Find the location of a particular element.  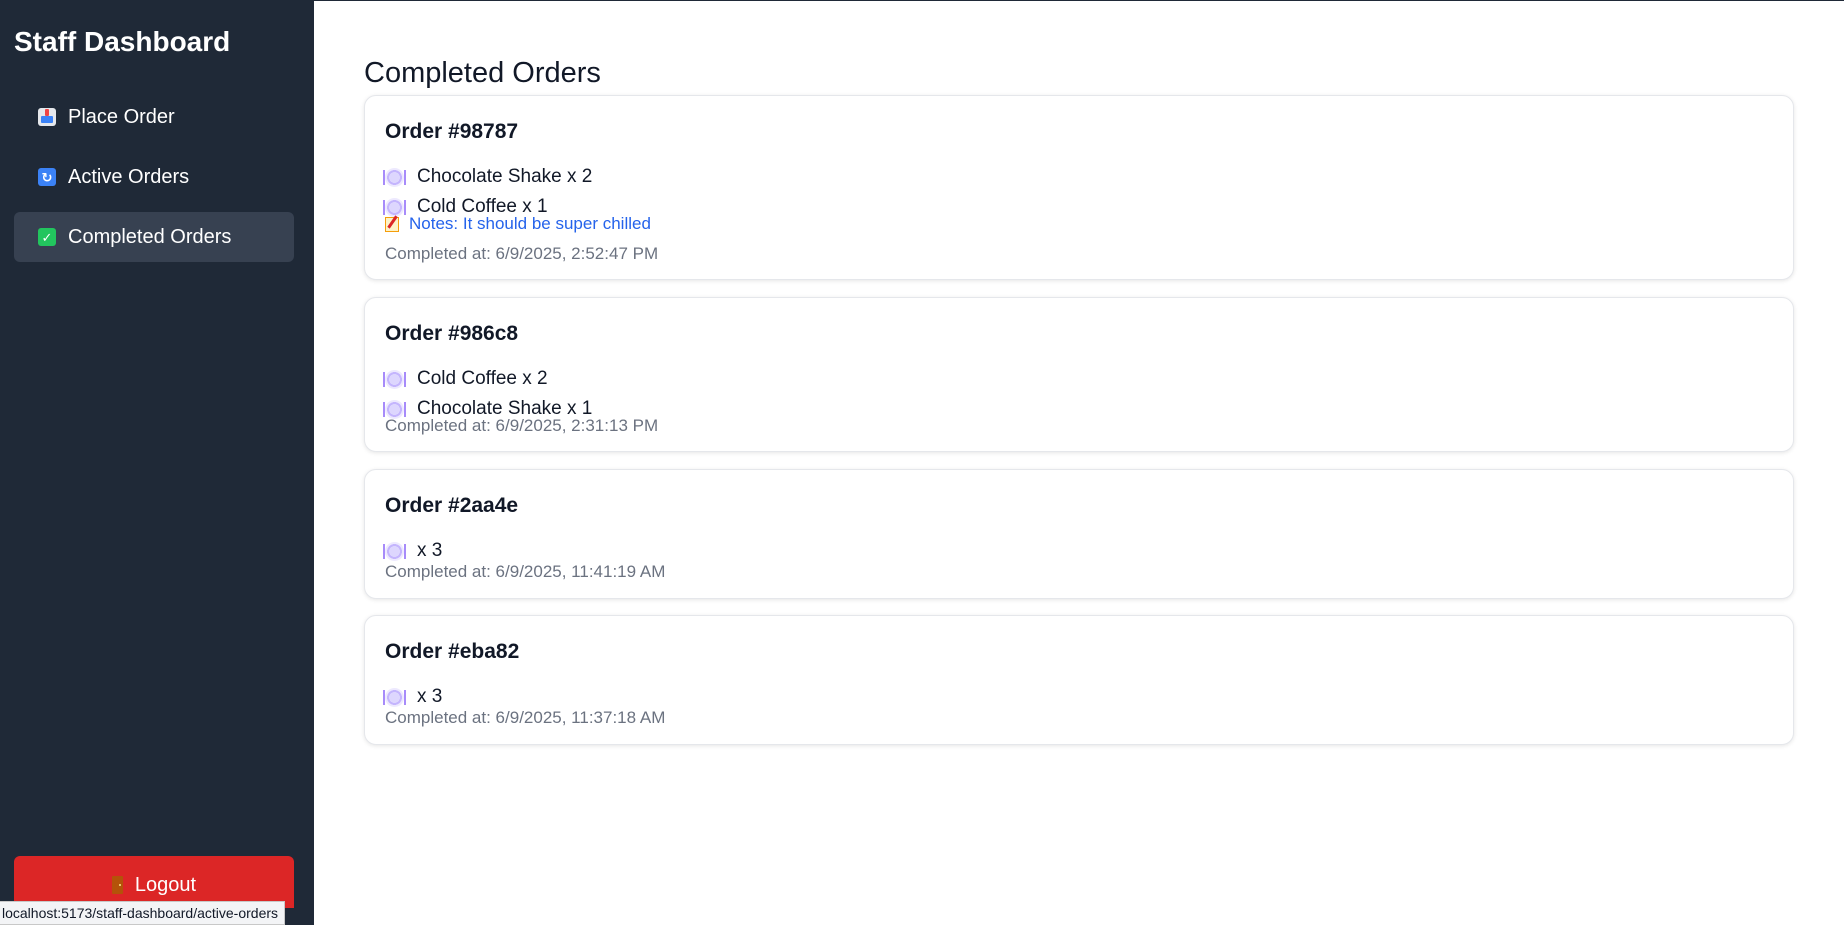

nav-item-completed-orders: ✓ Completed Orders is located at coordinates (154, 237).